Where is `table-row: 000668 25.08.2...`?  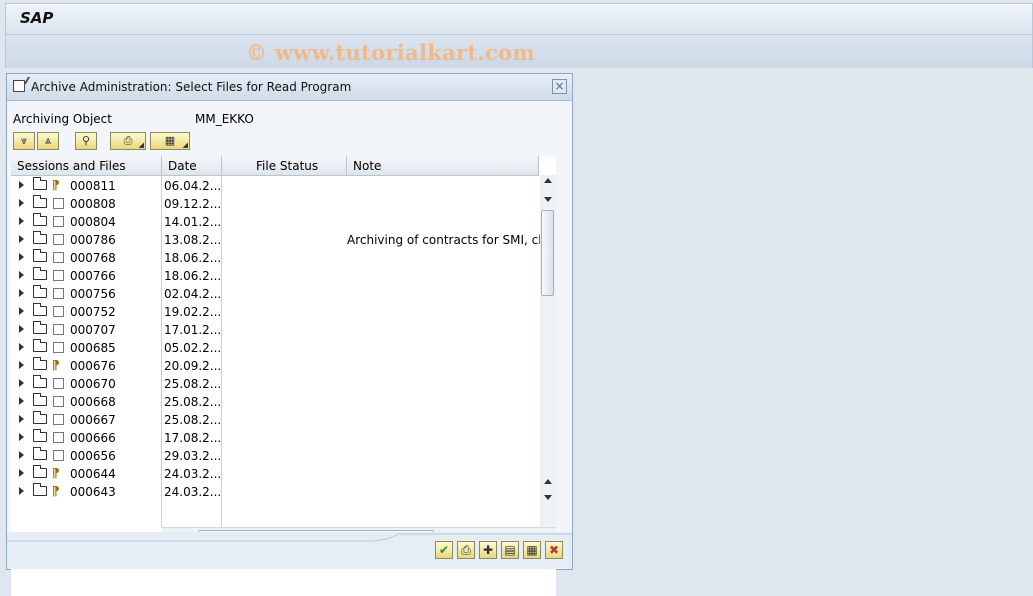
table-row: 000668 25.08.2... is located at coordinates (275, 402).